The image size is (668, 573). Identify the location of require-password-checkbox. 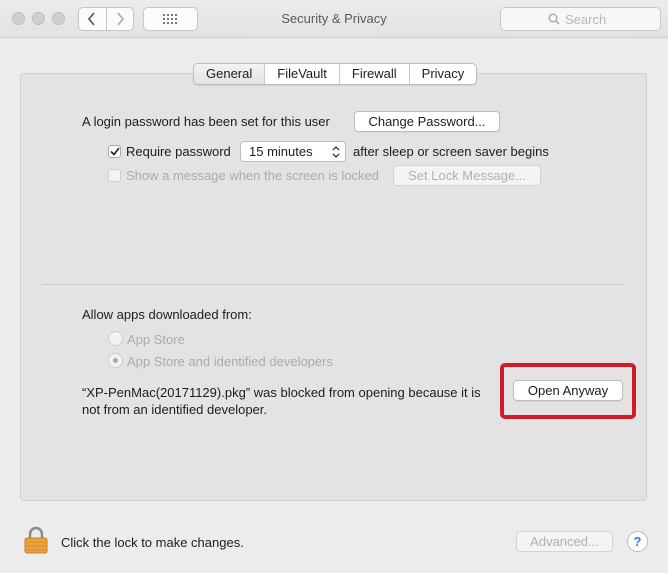
(114, 151).